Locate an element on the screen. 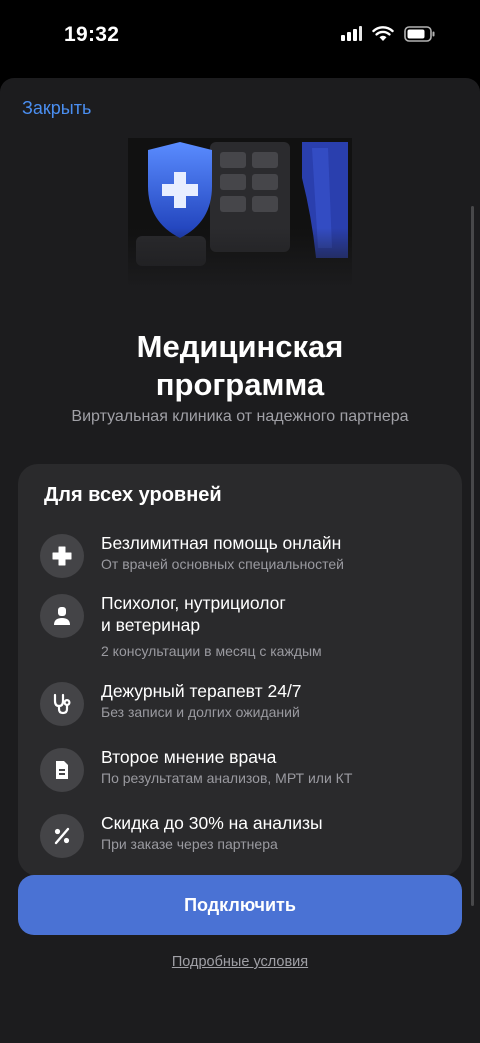 The width and height of the screenshot is (480, 1043). page-title-line: программа is located at coordinates (240, 384).